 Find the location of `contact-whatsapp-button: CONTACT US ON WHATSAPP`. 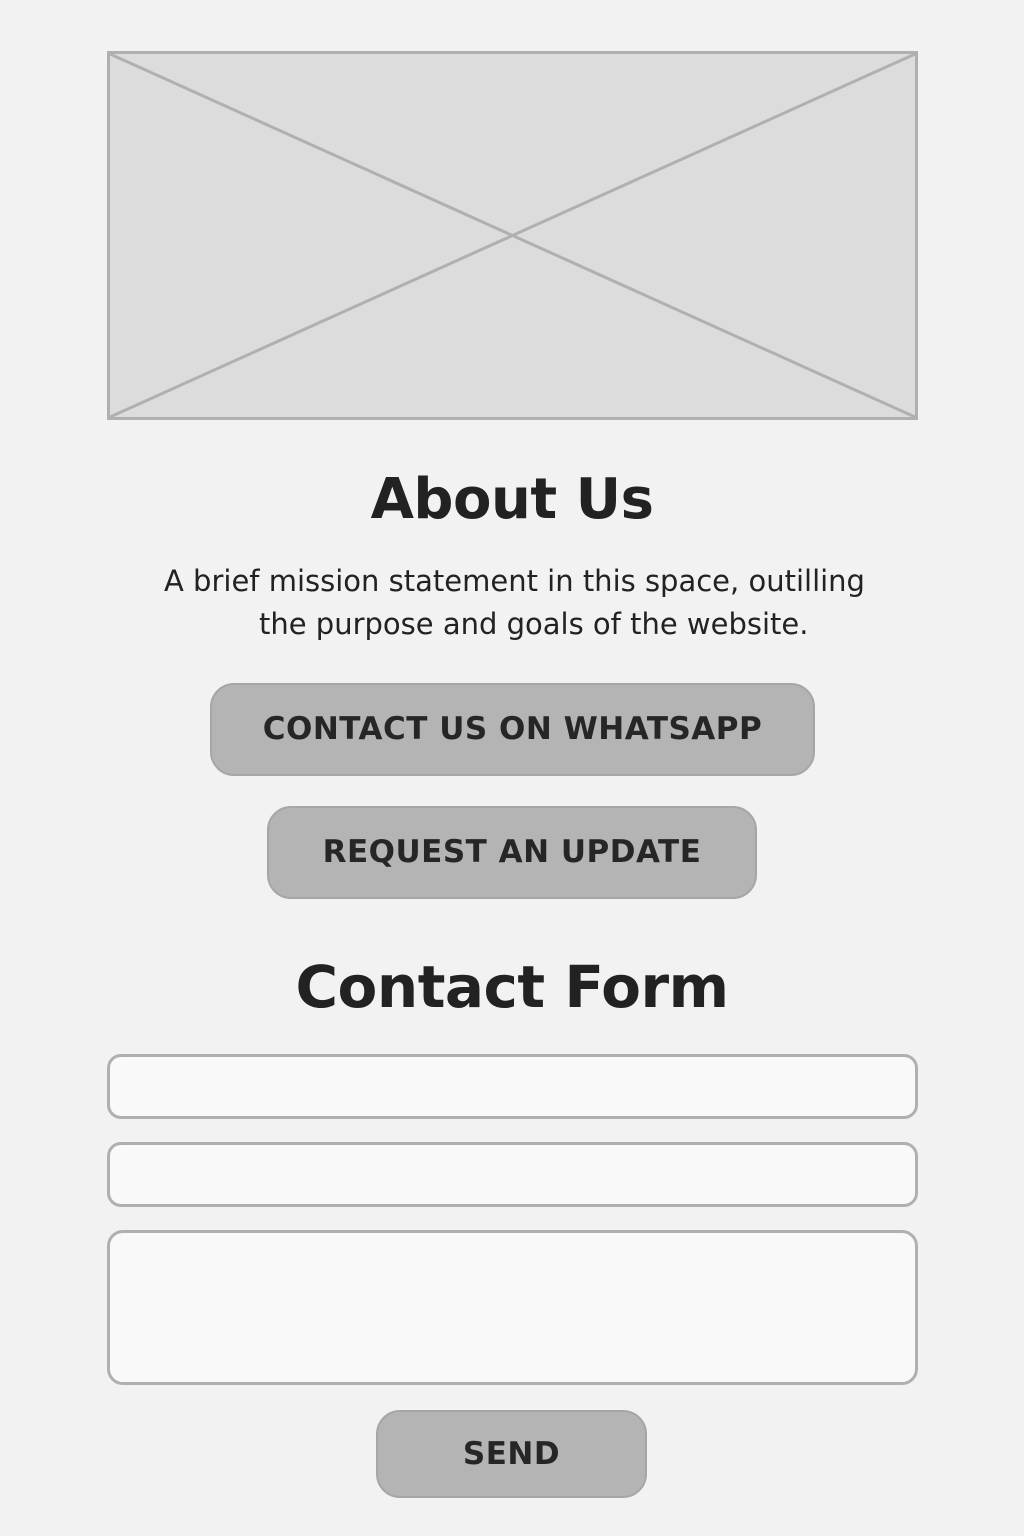

contact-whatsapp-button: CONTACT US ON WHATSAPP is located at coordinates (512, 729).